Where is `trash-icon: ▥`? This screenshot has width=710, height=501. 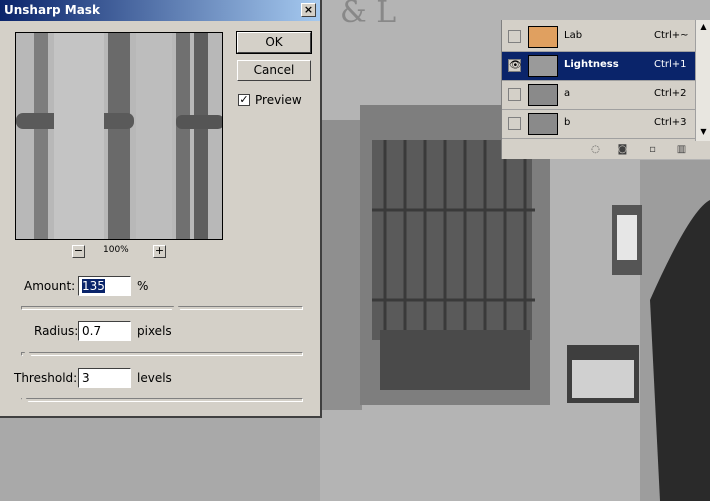 trash-icon: ▥ is located at coordinates (681, 149).